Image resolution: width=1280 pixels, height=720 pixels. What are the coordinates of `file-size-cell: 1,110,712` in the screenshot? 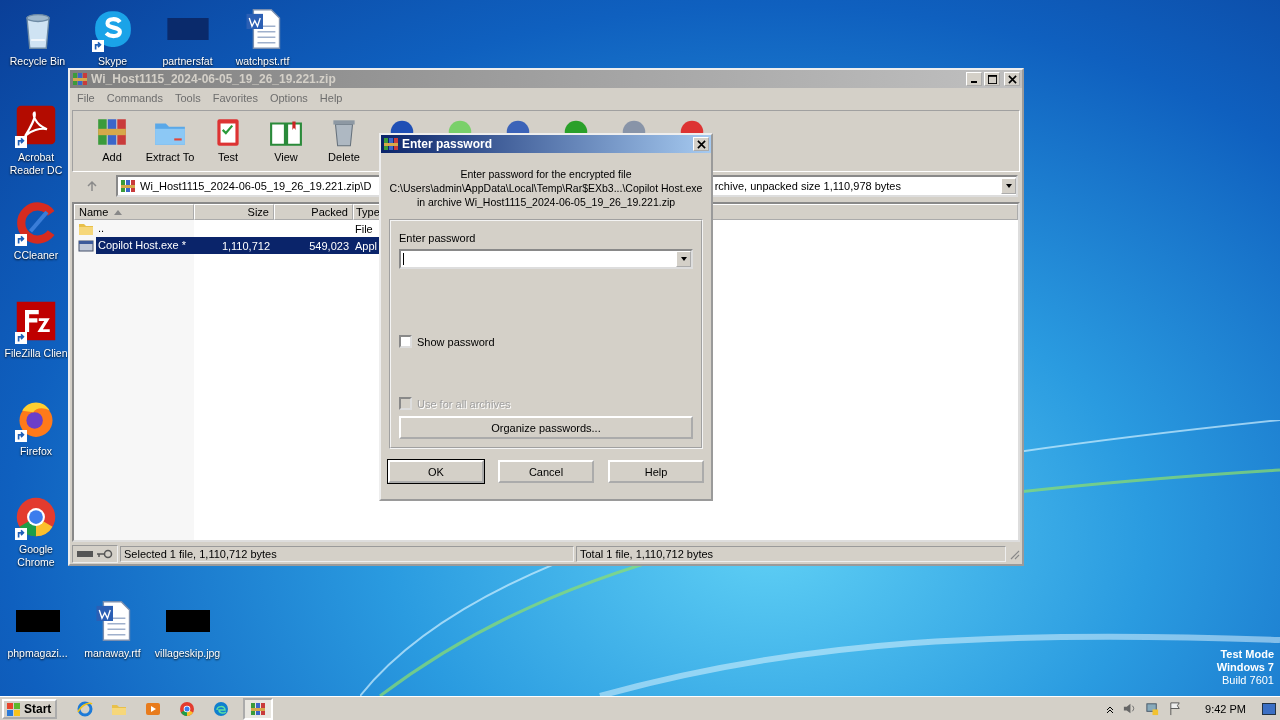 It's located at (245, 245).